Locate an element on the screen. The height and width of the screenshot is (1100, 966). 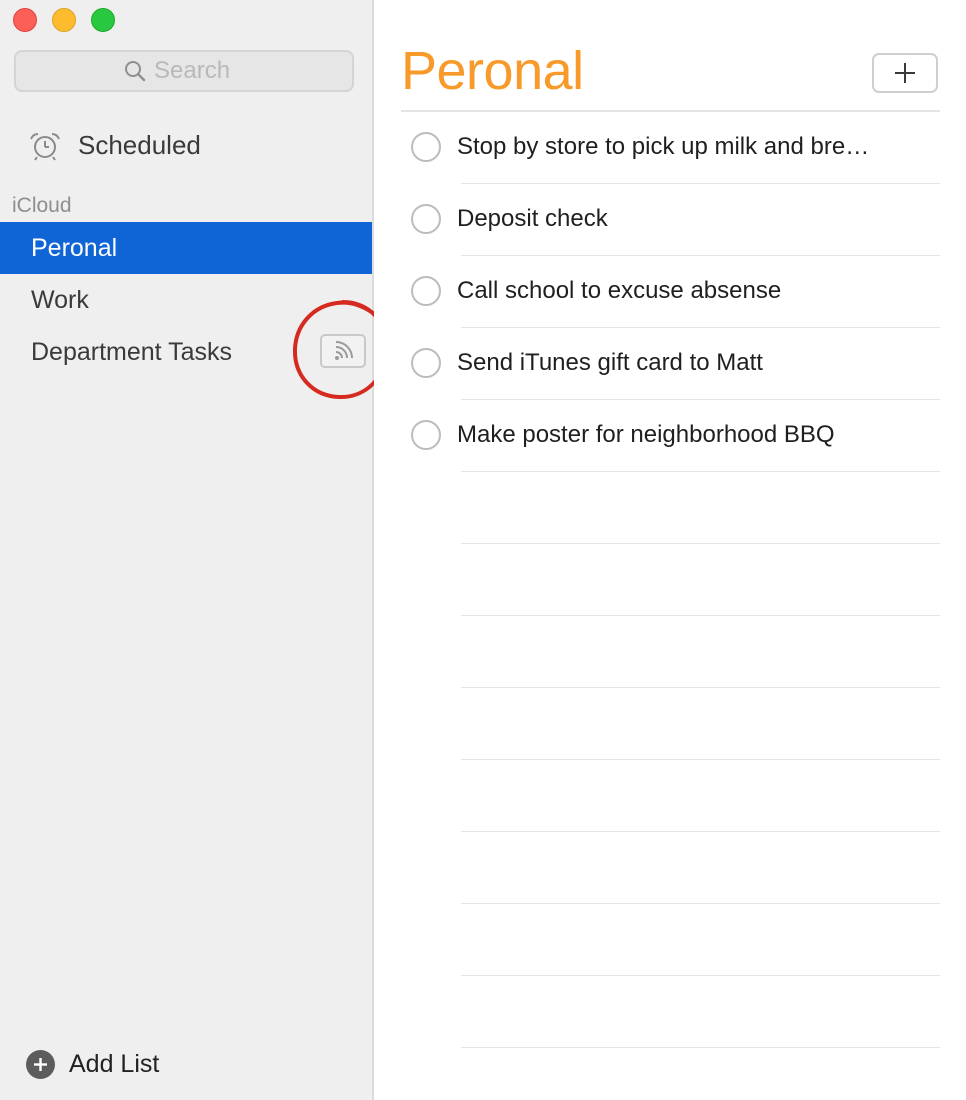
add-reminder-button is located at coordinates (905, 73).